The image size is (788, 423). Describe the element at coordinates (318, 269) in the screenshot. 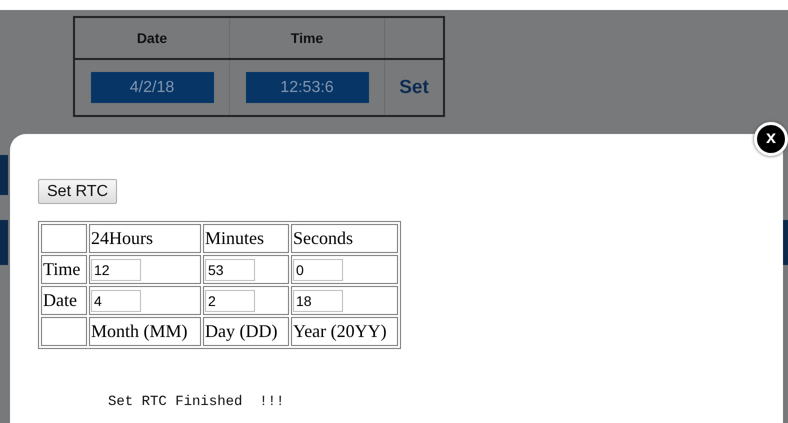

I see `input-field: 0` at that location.